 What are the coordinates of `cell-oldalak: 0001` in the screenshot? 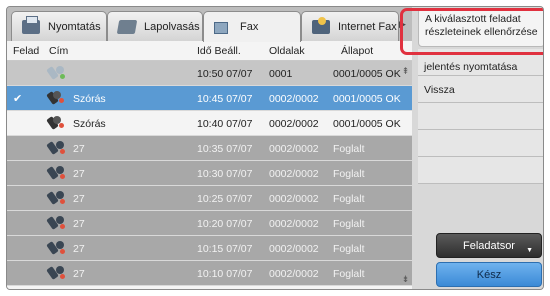 It's located at (281, 74).